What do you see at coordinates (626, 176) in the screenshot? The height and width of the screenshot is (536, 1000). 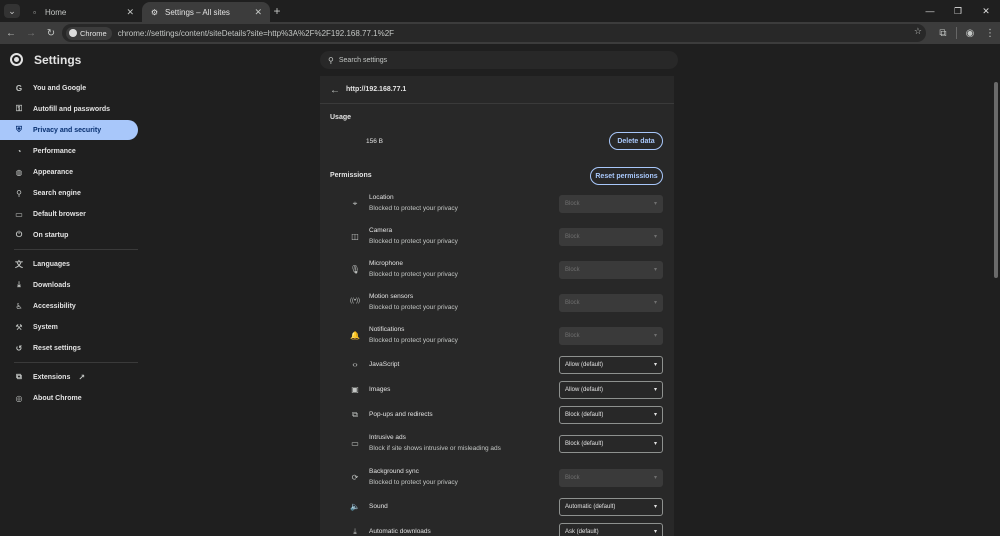 I see `reset-permissions-button: Reset permissions` at bounding box center [626, 176].